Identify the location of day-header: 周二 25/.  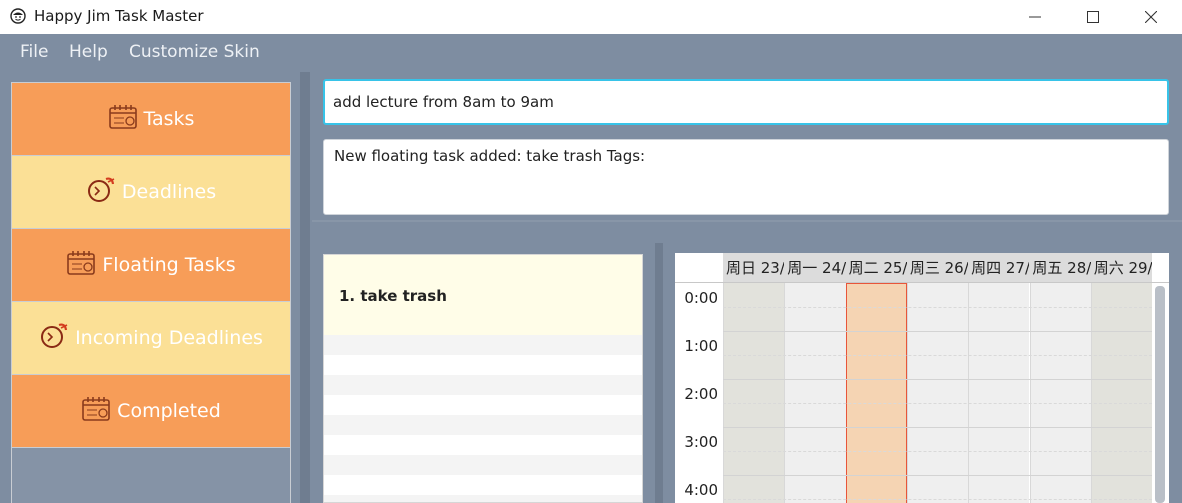
(876, 267).